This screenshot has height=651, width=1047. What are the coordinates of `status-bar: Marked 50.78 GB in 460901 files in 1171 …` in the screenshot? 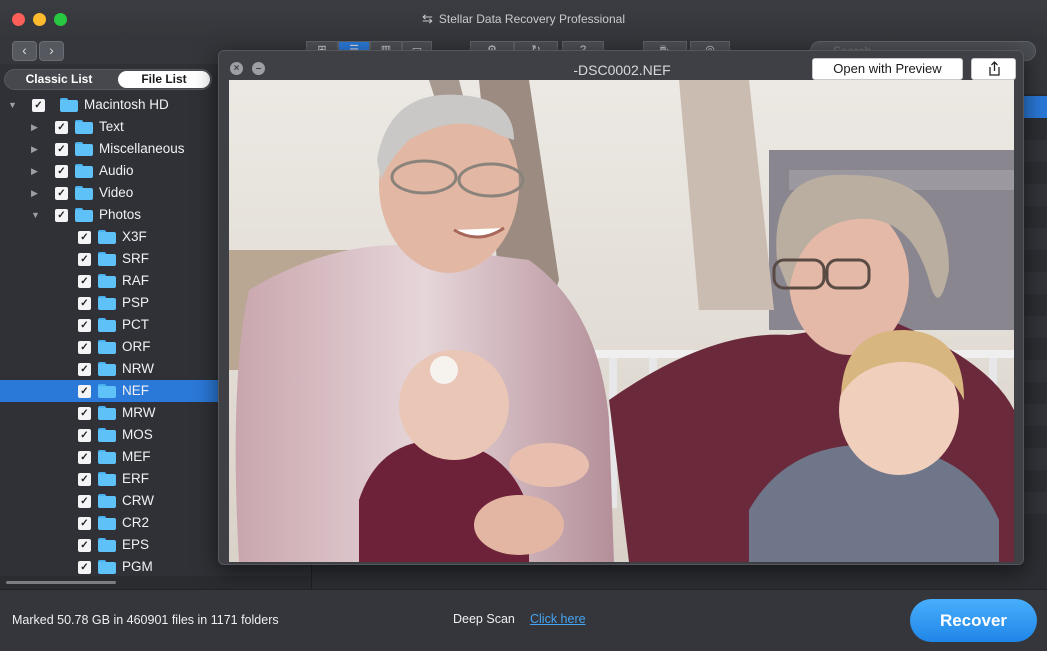 It's located at (523, 620).